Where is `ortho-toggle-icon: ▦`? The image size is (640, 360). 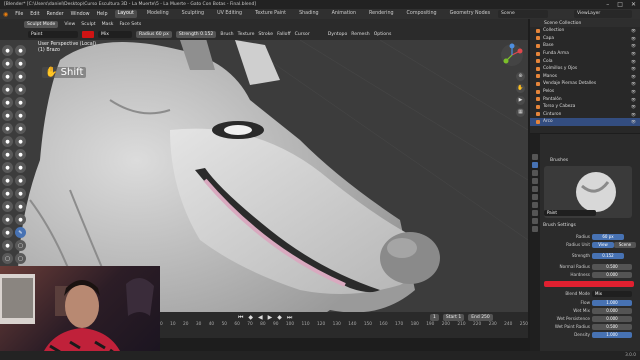 ortho-toggle-icon: ▦ is located at coordinates (520, 112).